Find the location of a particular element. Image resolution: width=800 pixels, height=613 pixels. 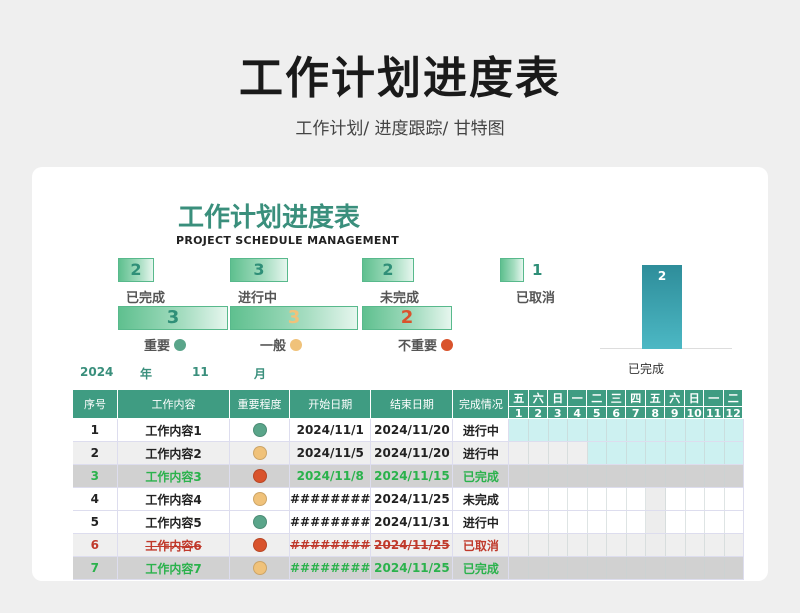

stat-inprogress-label: 进行中 is located at coordinates (258, 298).